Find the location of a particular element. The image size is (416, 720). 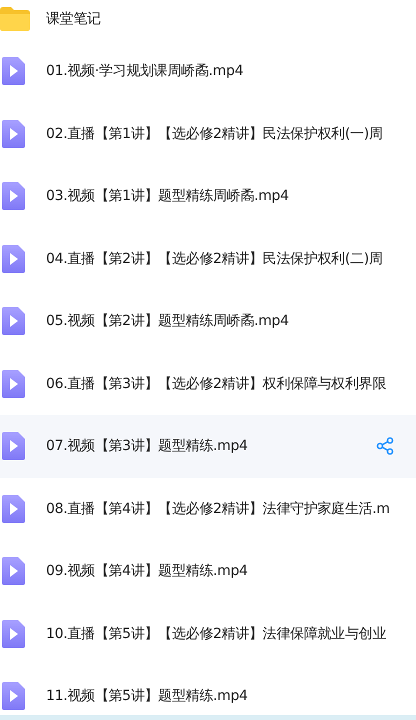

share-icon is located at coordinates (385, 446).